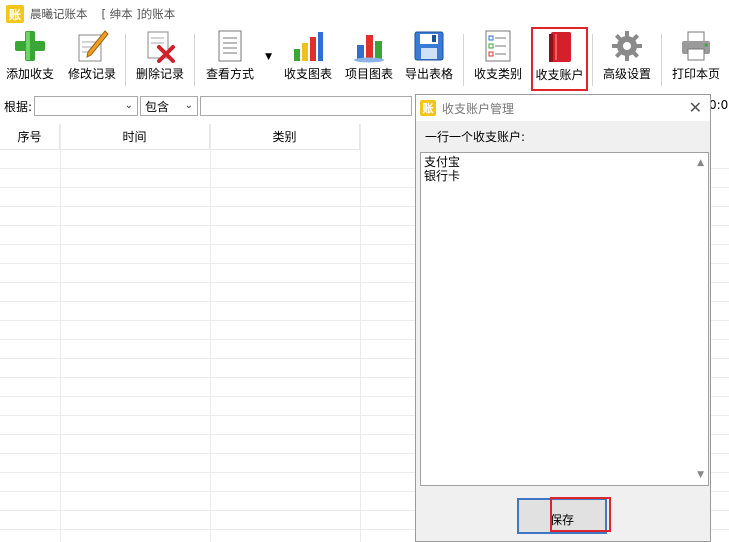  What do you see at coordinates (428, 108) in the screenshot?
I see `dialog-logo-icon: 账` at bounding box center [428, 108].